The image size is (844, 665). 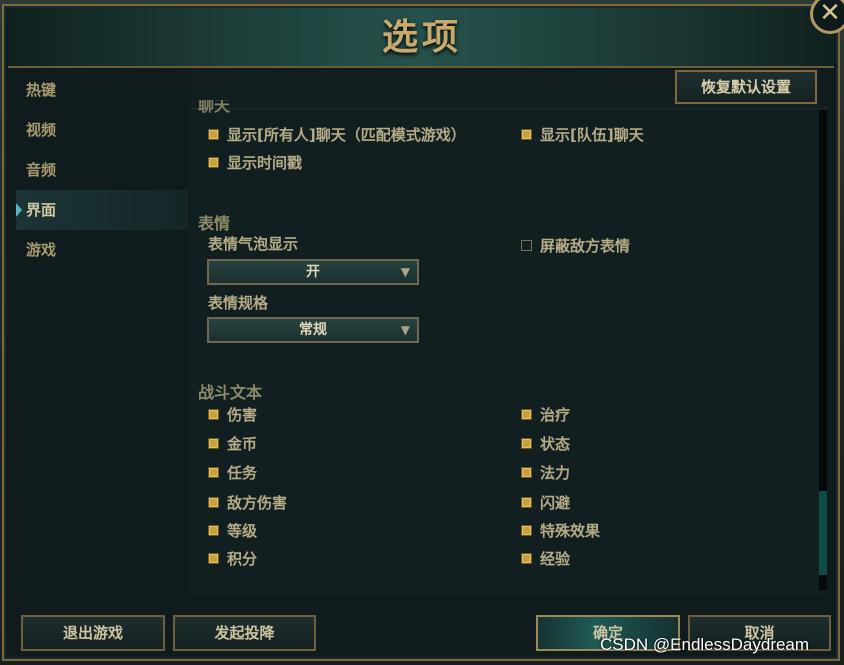 What do you see at coordinates (232, 444) in the screenshot?
I see `combat-option-gold: 金币` at bounding box center [232, 444].